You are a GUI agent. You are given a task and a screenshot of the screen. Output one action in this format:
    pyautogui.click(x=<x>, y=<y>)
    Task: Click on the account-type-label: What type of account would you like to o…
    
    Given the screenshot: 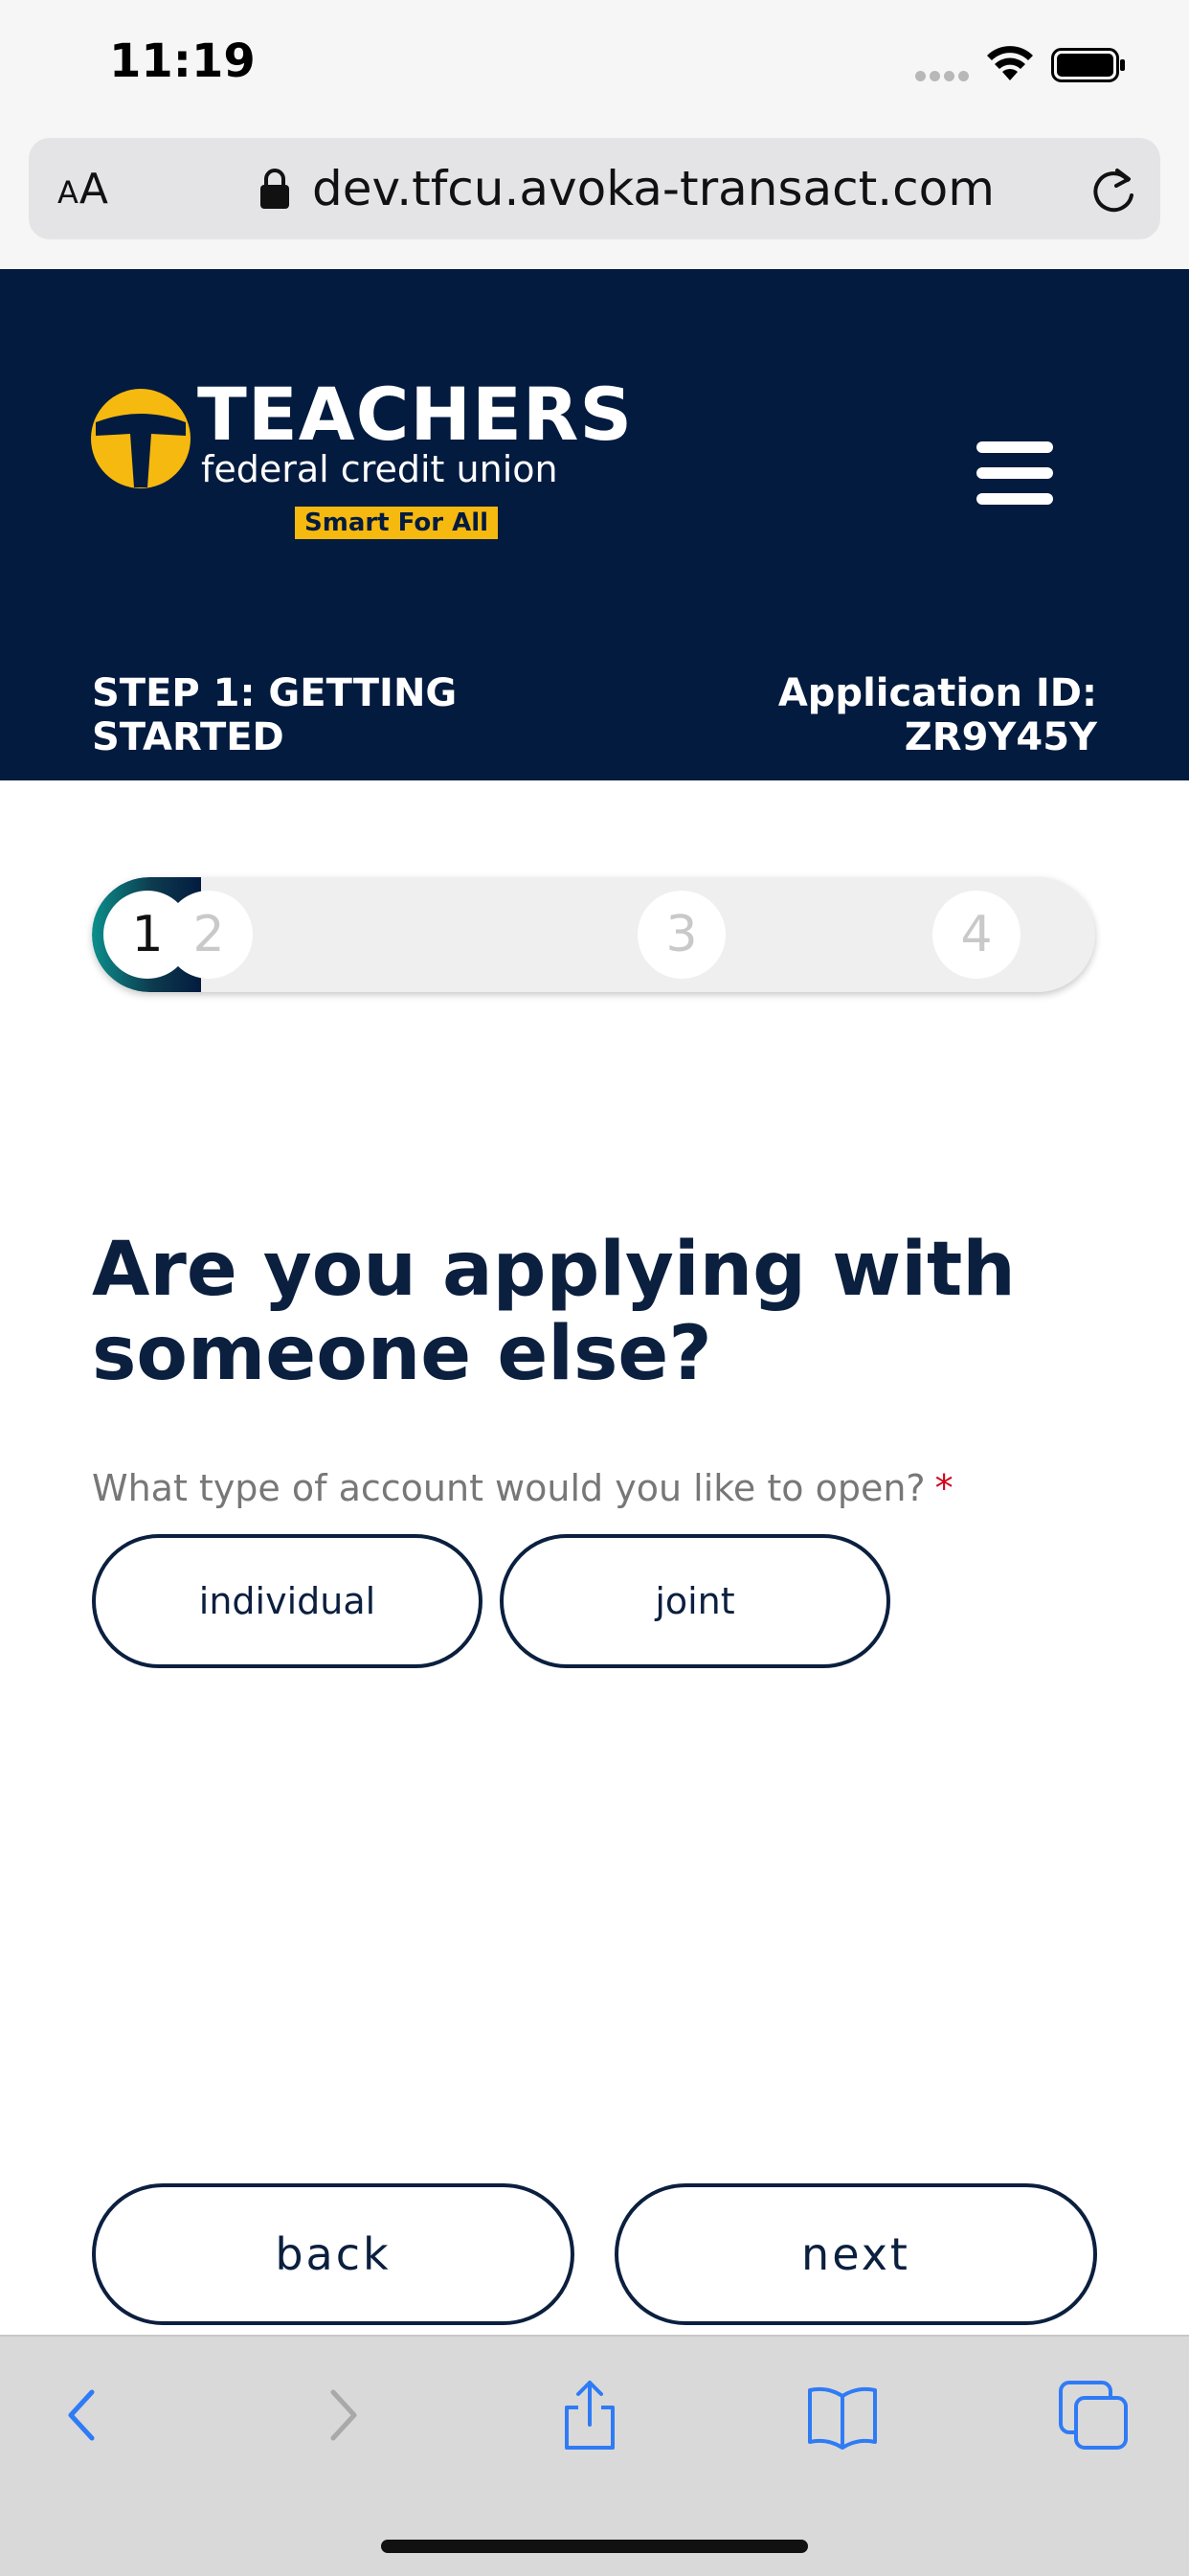 What is the action you would take?
    pyautogui.click(x=522, y=1488)
    